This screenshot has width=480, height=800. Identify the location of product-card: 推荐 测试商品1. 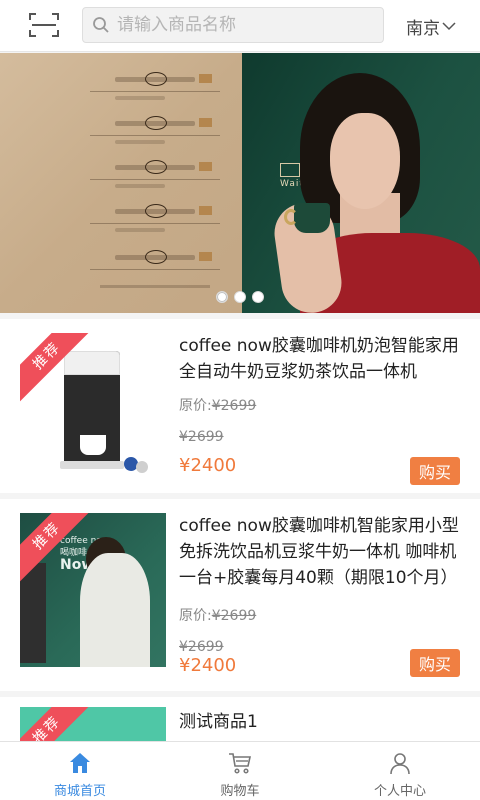
(240, 719).